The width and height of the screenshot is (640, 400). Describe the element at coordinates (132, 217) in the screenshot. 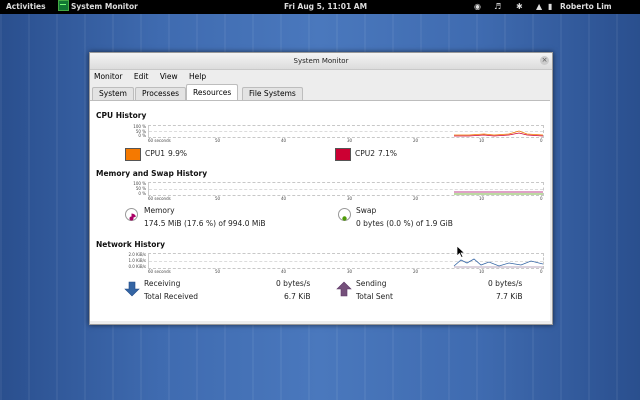

I see `memory-pie-slice` at that location.